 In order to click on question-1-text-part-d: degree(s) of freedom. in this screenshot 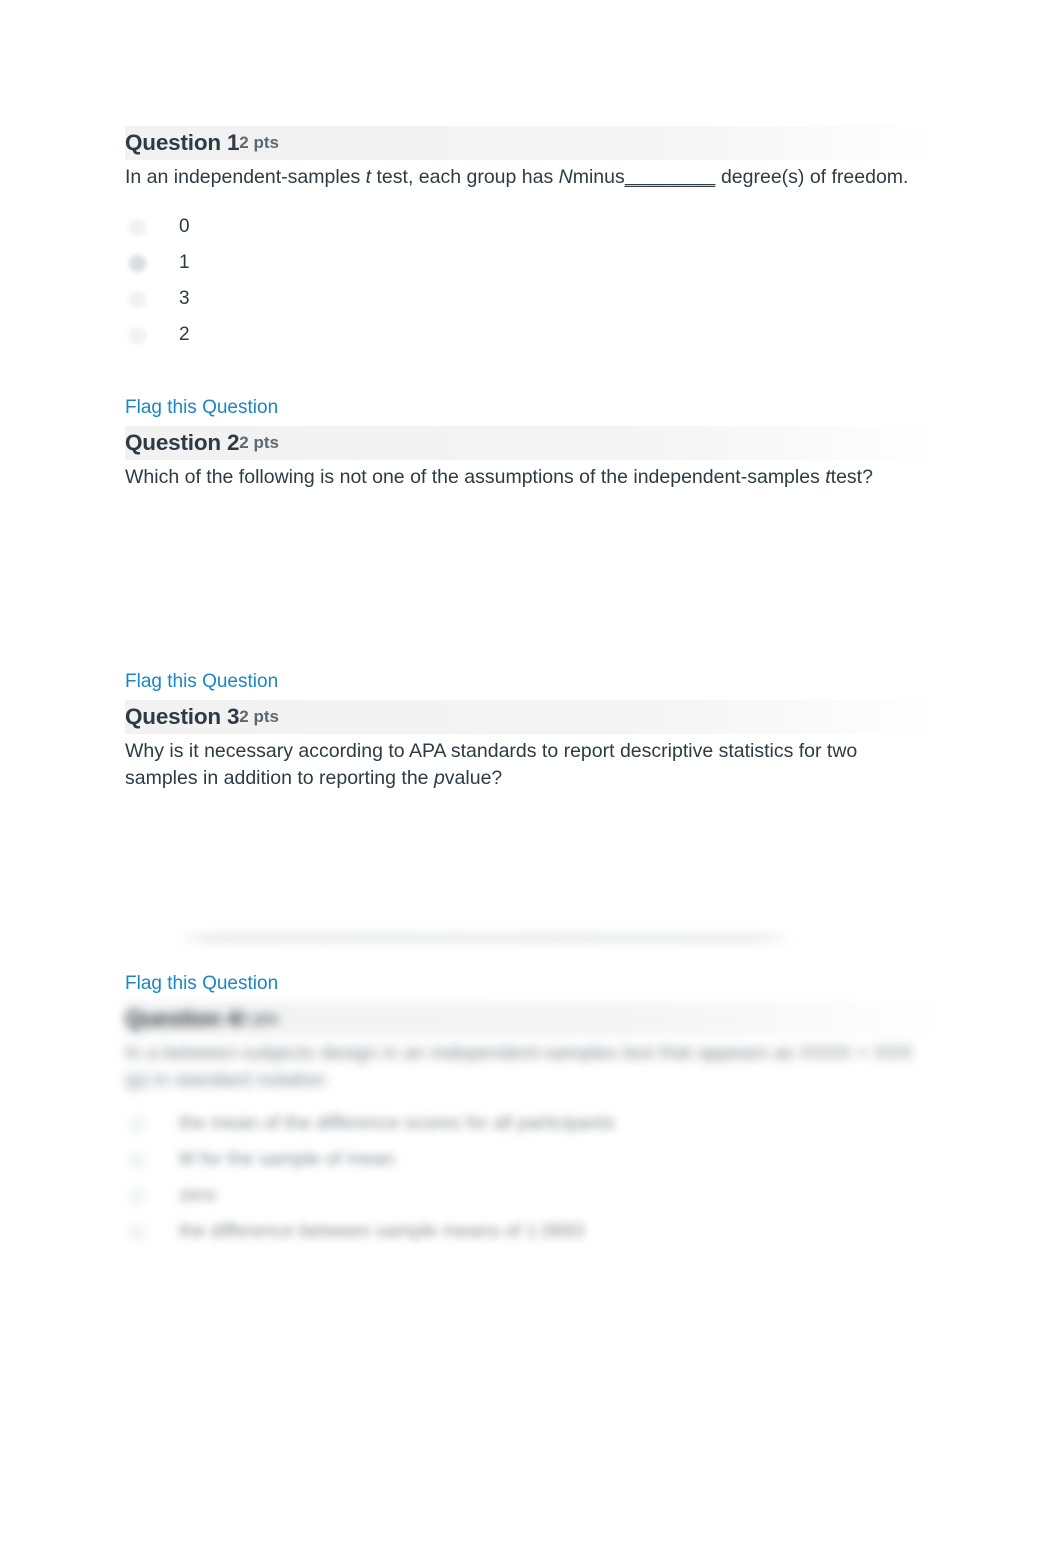, I will do `click(812, 177)`.